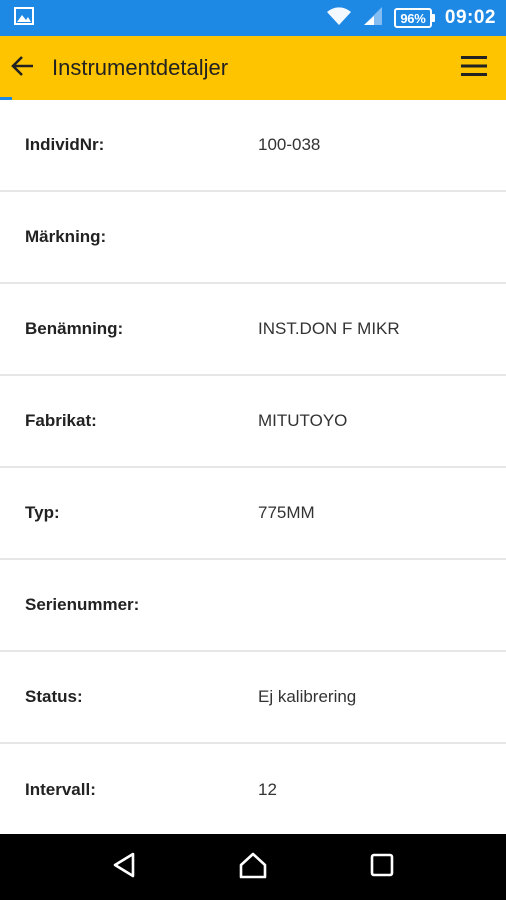  I want to click on home-icon, so click(253, 867).